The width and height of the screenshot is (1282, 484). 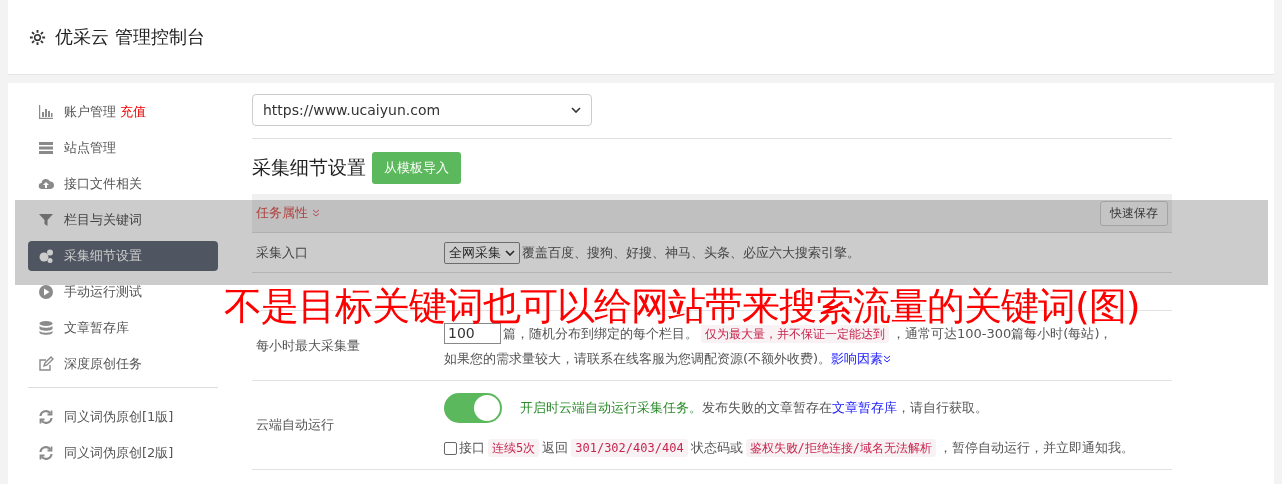 I want to click on edit-icon, so click(x=46, y=364).